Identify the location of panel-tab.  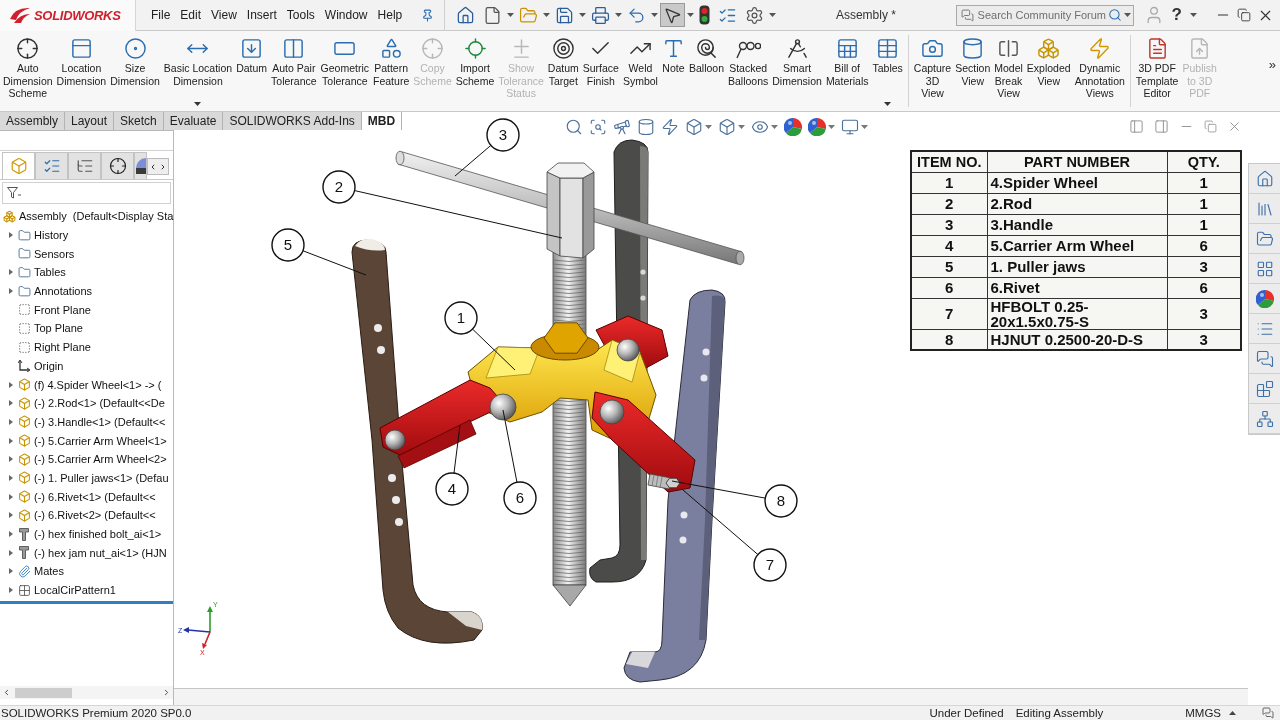
(140, 165).